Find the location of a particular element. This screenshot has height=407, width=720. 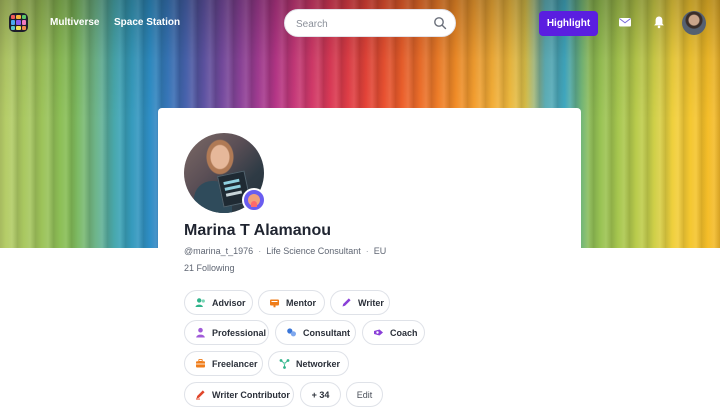

role-chip-consultant: Consultant is located at coordinates (315, 332).